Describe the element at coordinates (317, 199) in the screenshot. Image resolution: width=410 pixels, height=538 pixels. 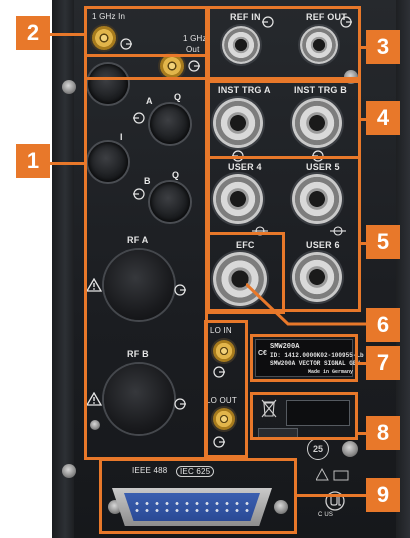
I see `user-5-connector` at that location.